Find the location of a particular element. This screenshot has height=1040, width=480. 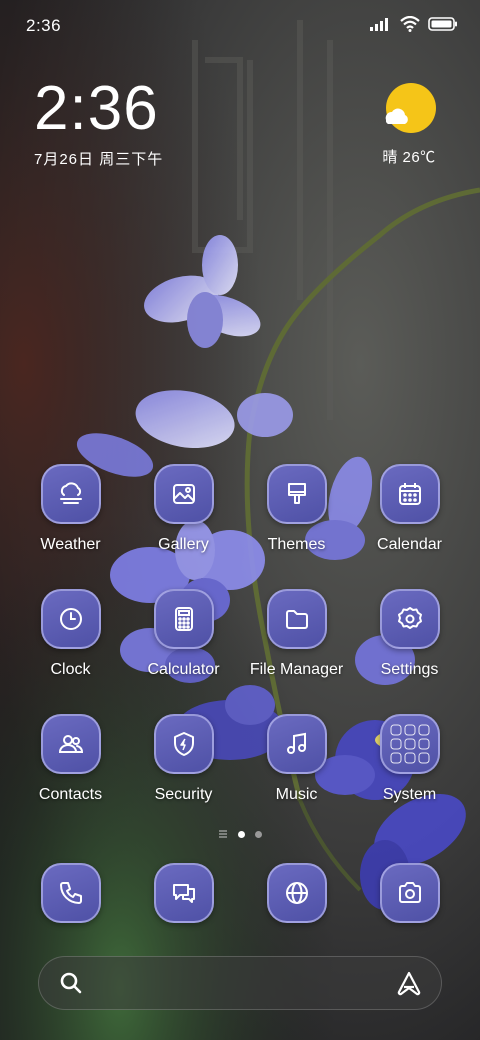

sun-cloud-icon is located at coordinates (410, 108).